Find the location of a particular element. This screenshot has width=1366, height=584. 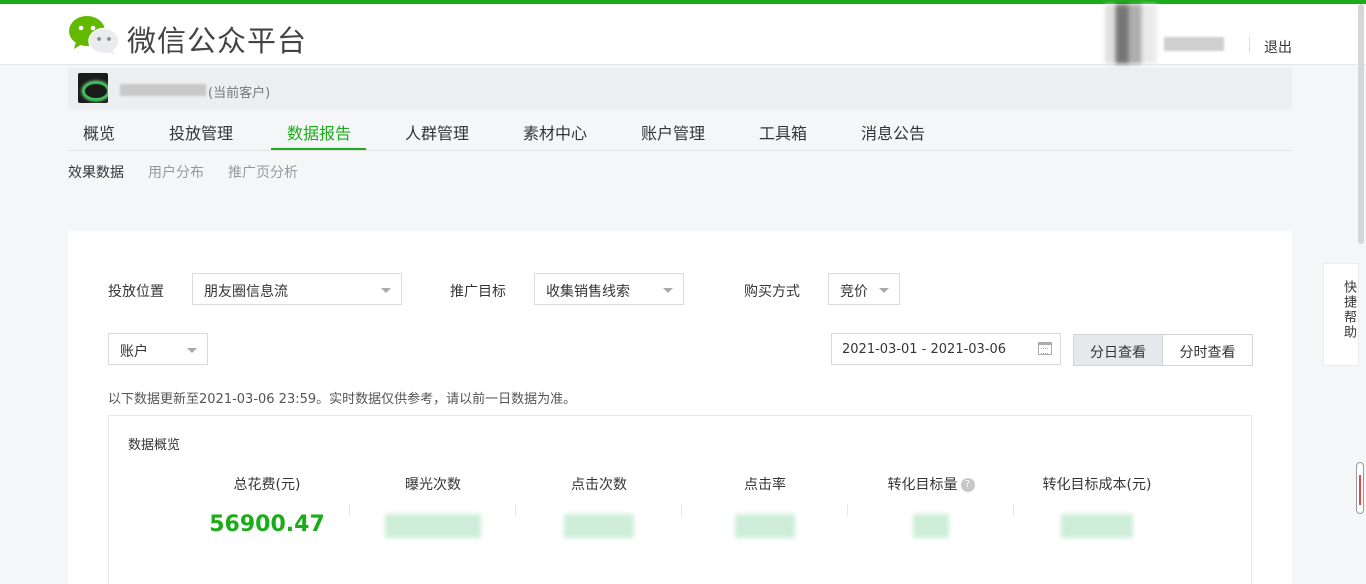

main-nav: 概览 投放管理 数据报告 人群管理 素材中心 账户管理 工具箱 消息公告 is located at coordinates (680, 130).